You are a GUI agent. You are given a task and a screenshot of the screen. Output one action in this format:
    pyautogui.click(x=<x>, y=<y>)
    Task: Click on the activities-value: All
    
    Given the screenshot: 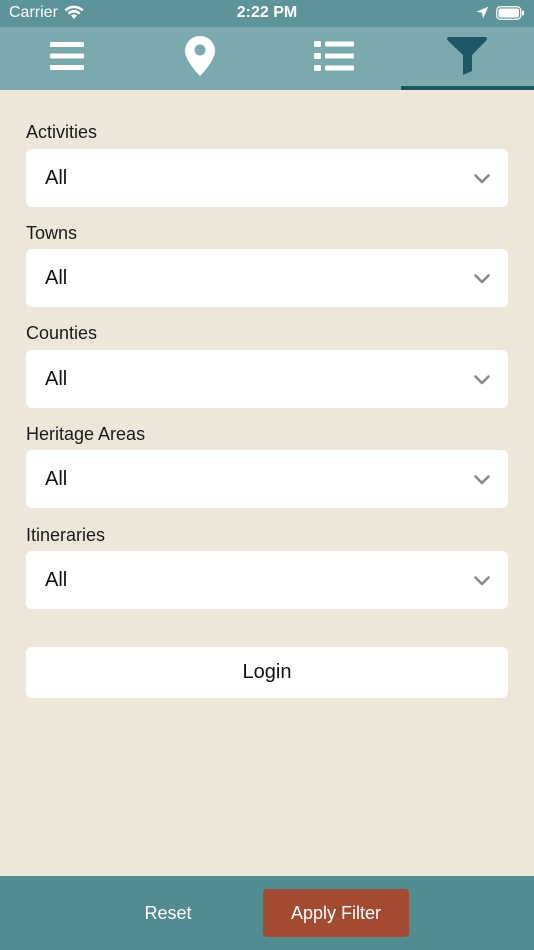 What is the action you would take?
    pyautogui.click(x=56, y=178)
    